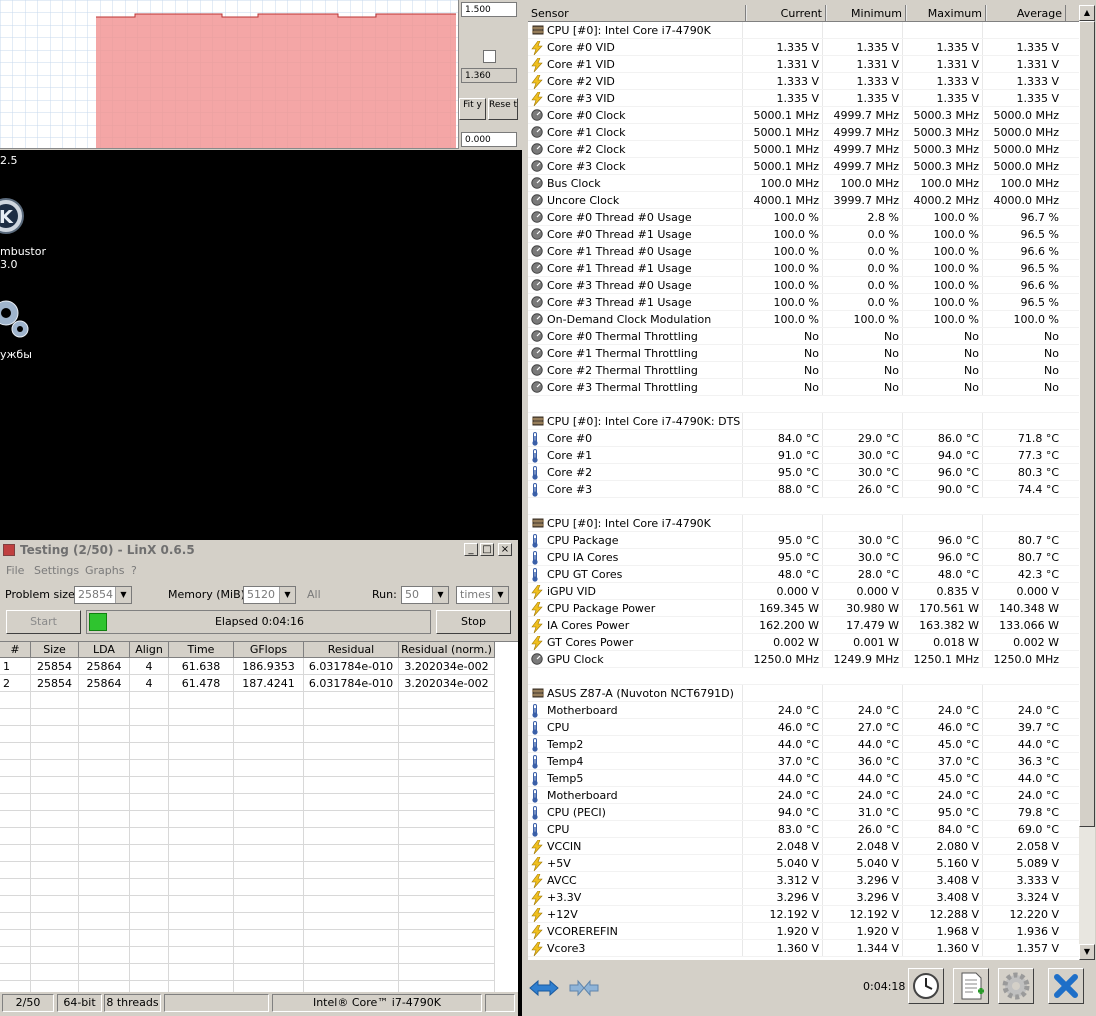 Image resolution: width=1096 pixels, height=1016 pixels. What do you see at coordinates (803, 455) in the screenshot?
I see `sensor-row: Core #1 91.0 °C 30.0 °C 94.0 °C 77.3 °C` at bounding box center [803, 455].